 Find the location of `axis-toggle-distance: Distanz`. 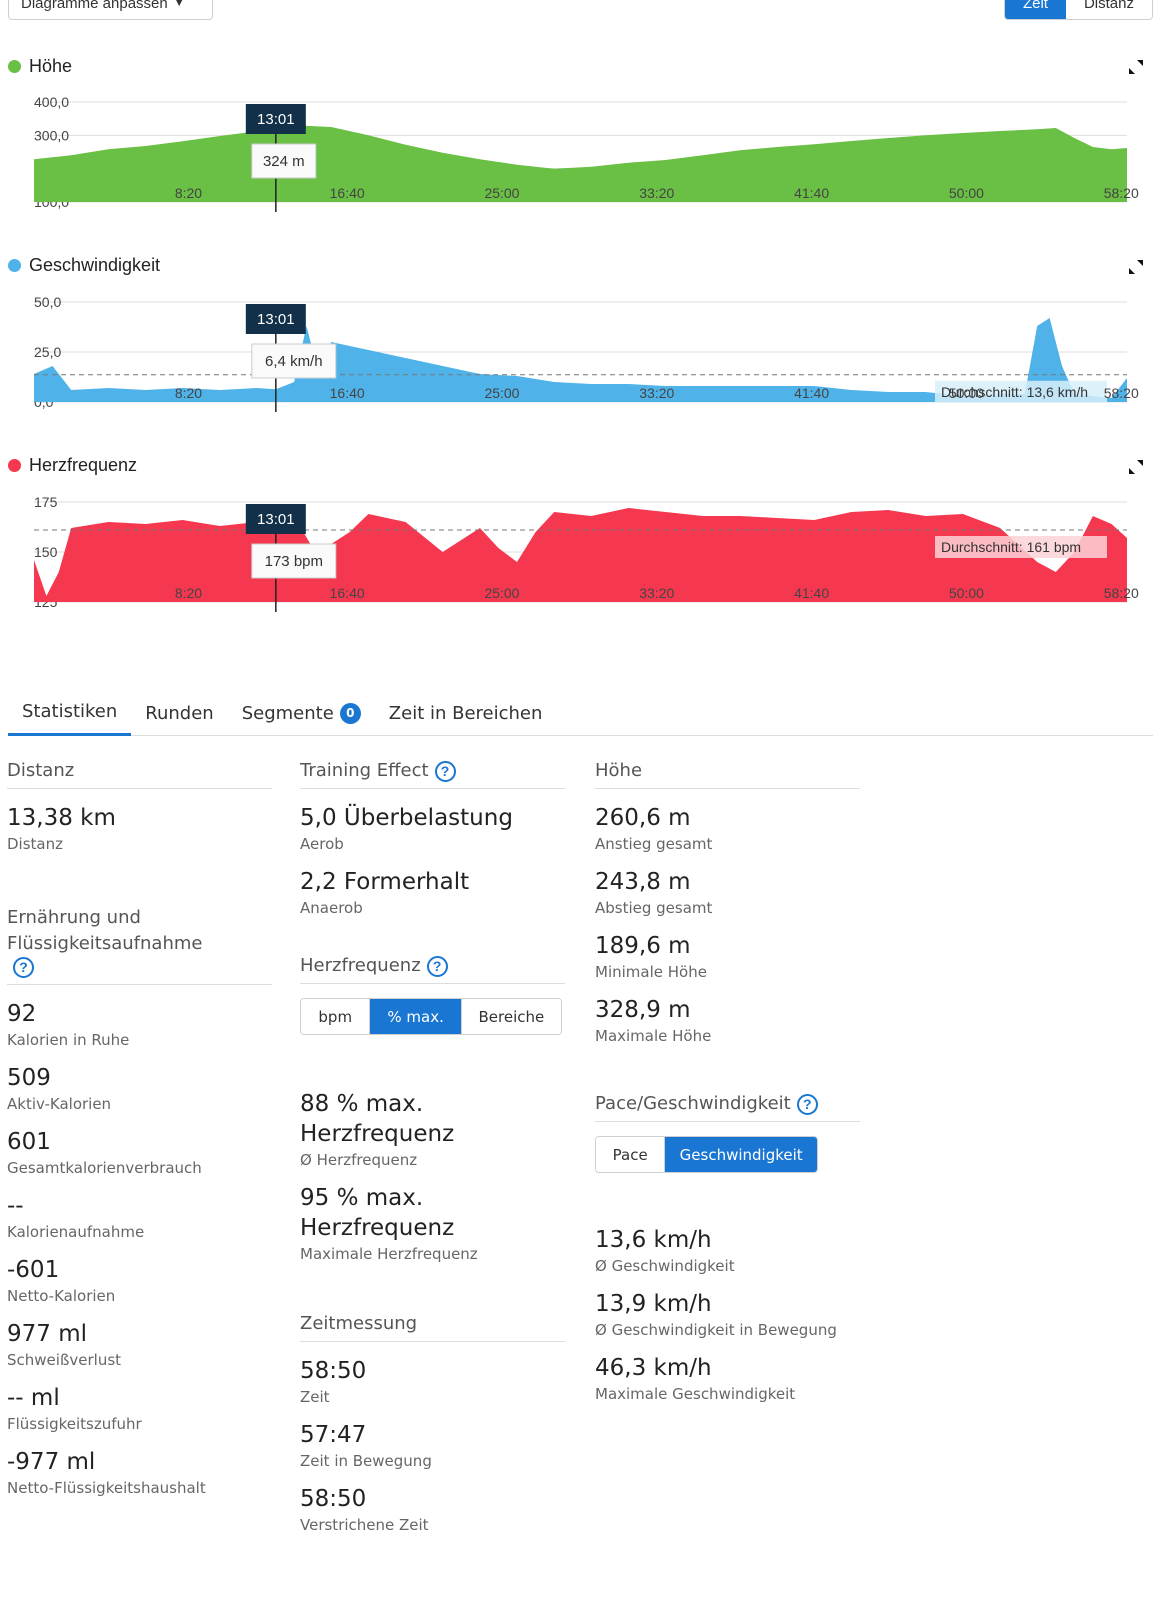

axis-toggle-distance: Distanz is located at coordinates (1108, 9).